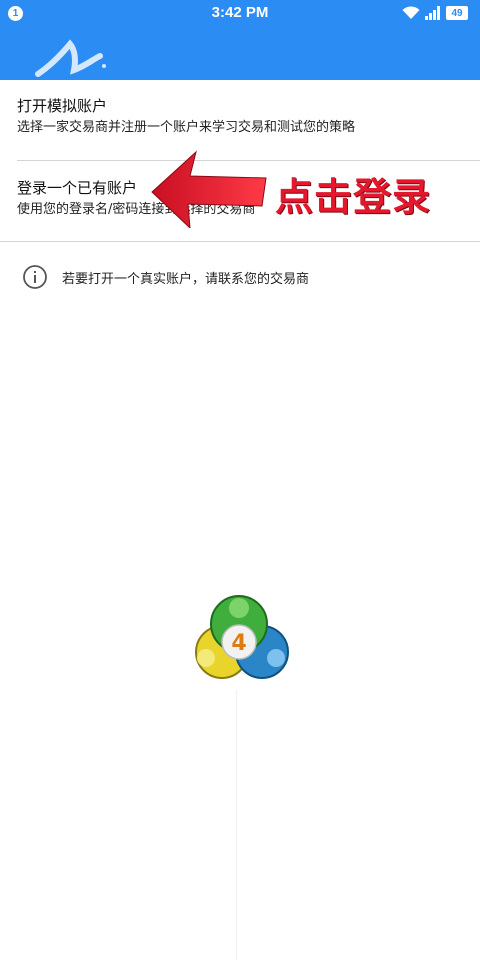  What do you see at coordinates (186, 127) in the screenshot?
I see `demo-account-description: 选择一家交易商并注册一个账户来学习交易和测试您的策略` at bounding box center [186, 127].